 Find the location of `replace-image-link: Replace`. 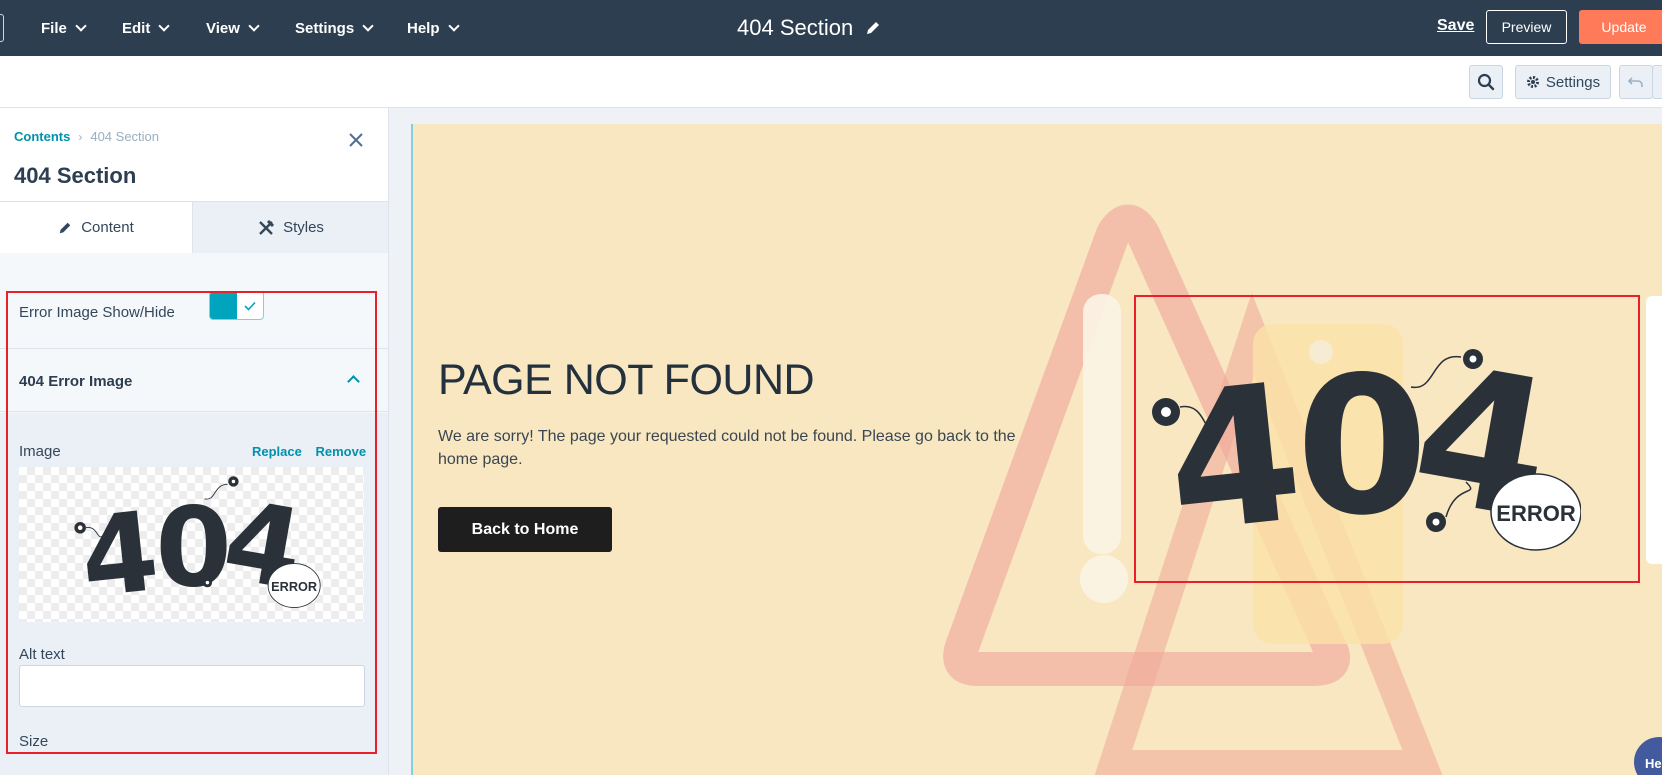

replace-image-link: Replace is located at coordinates (277, 451).